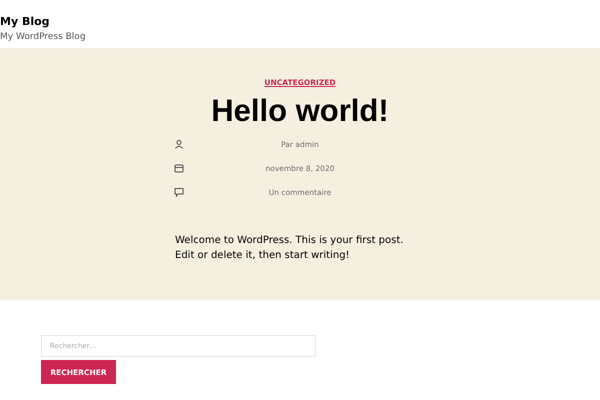  Describe the element at coordinates (179, 192) in the screenshot. I see `speech-bubble-icon` at that location.